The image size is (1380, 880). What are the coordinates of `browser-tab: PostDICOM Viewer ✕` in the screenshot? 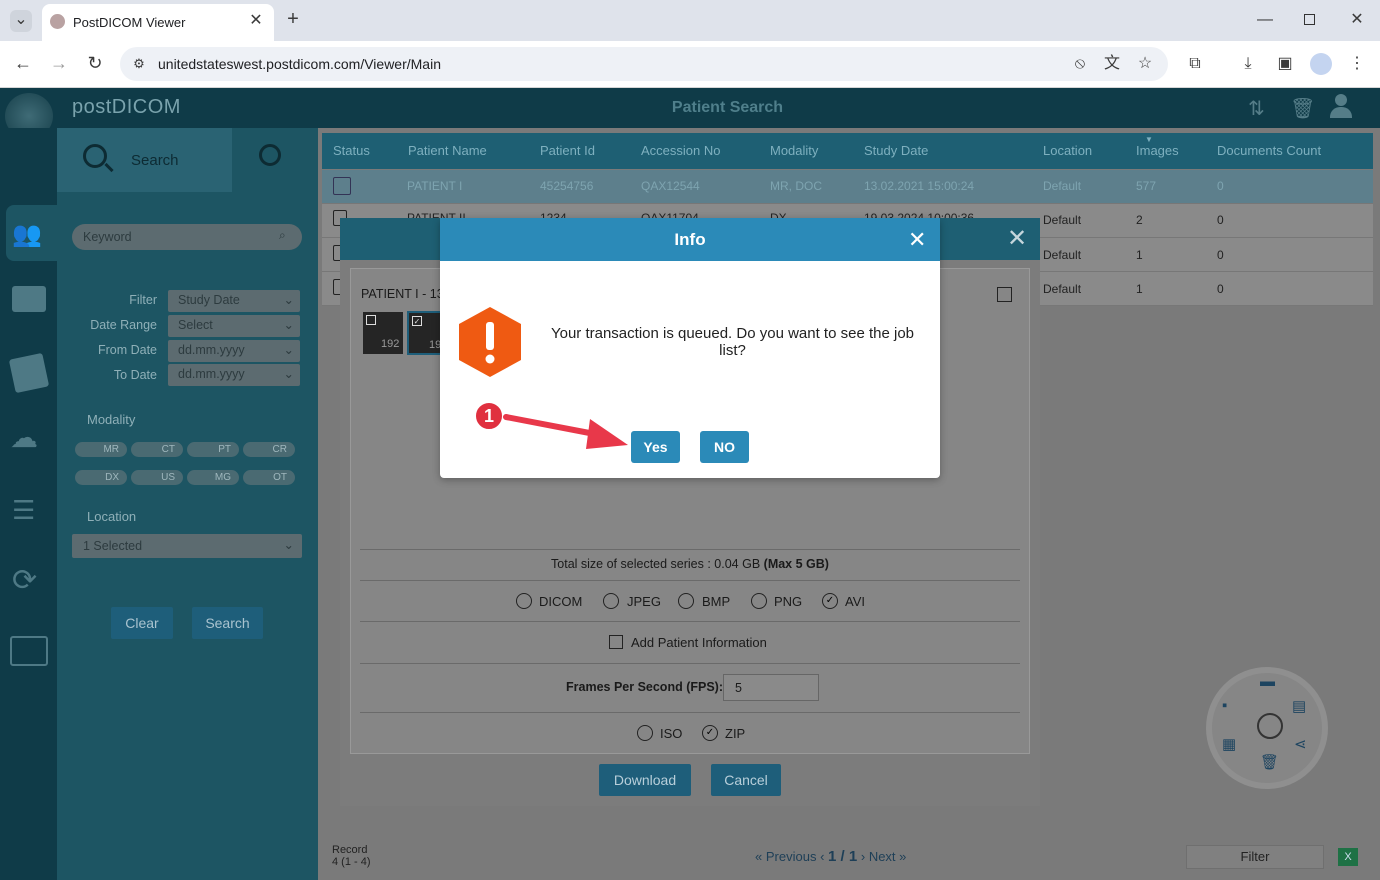 It's located at (158, 22).